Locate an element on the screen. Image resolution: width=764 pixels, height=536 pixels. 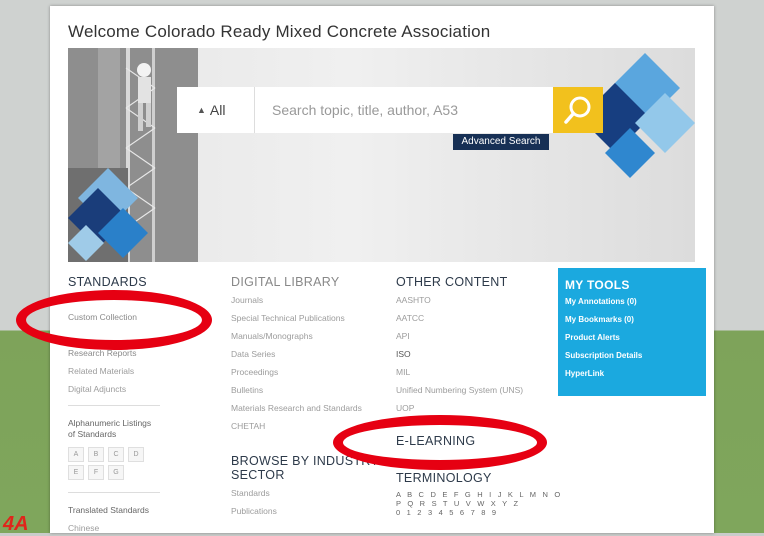
browse-link-standards: Standards is located at coordinates (250, 493).